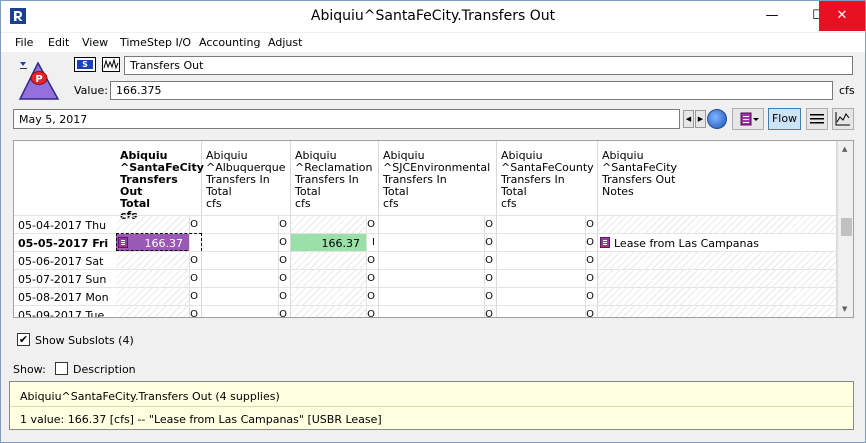  I want to click on menu-file: File, so click(24, 42).